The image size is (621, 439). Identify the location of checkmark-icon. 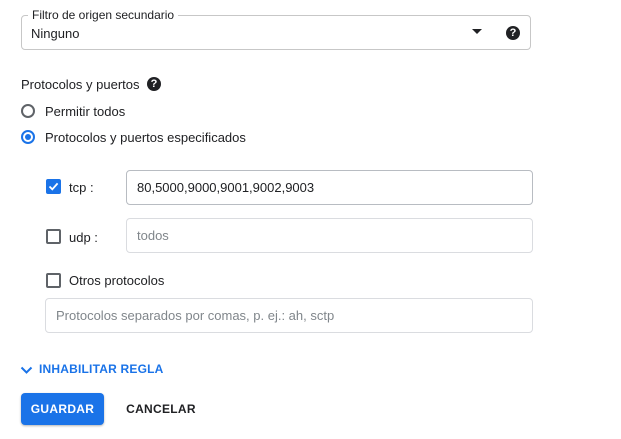
(53, 186).